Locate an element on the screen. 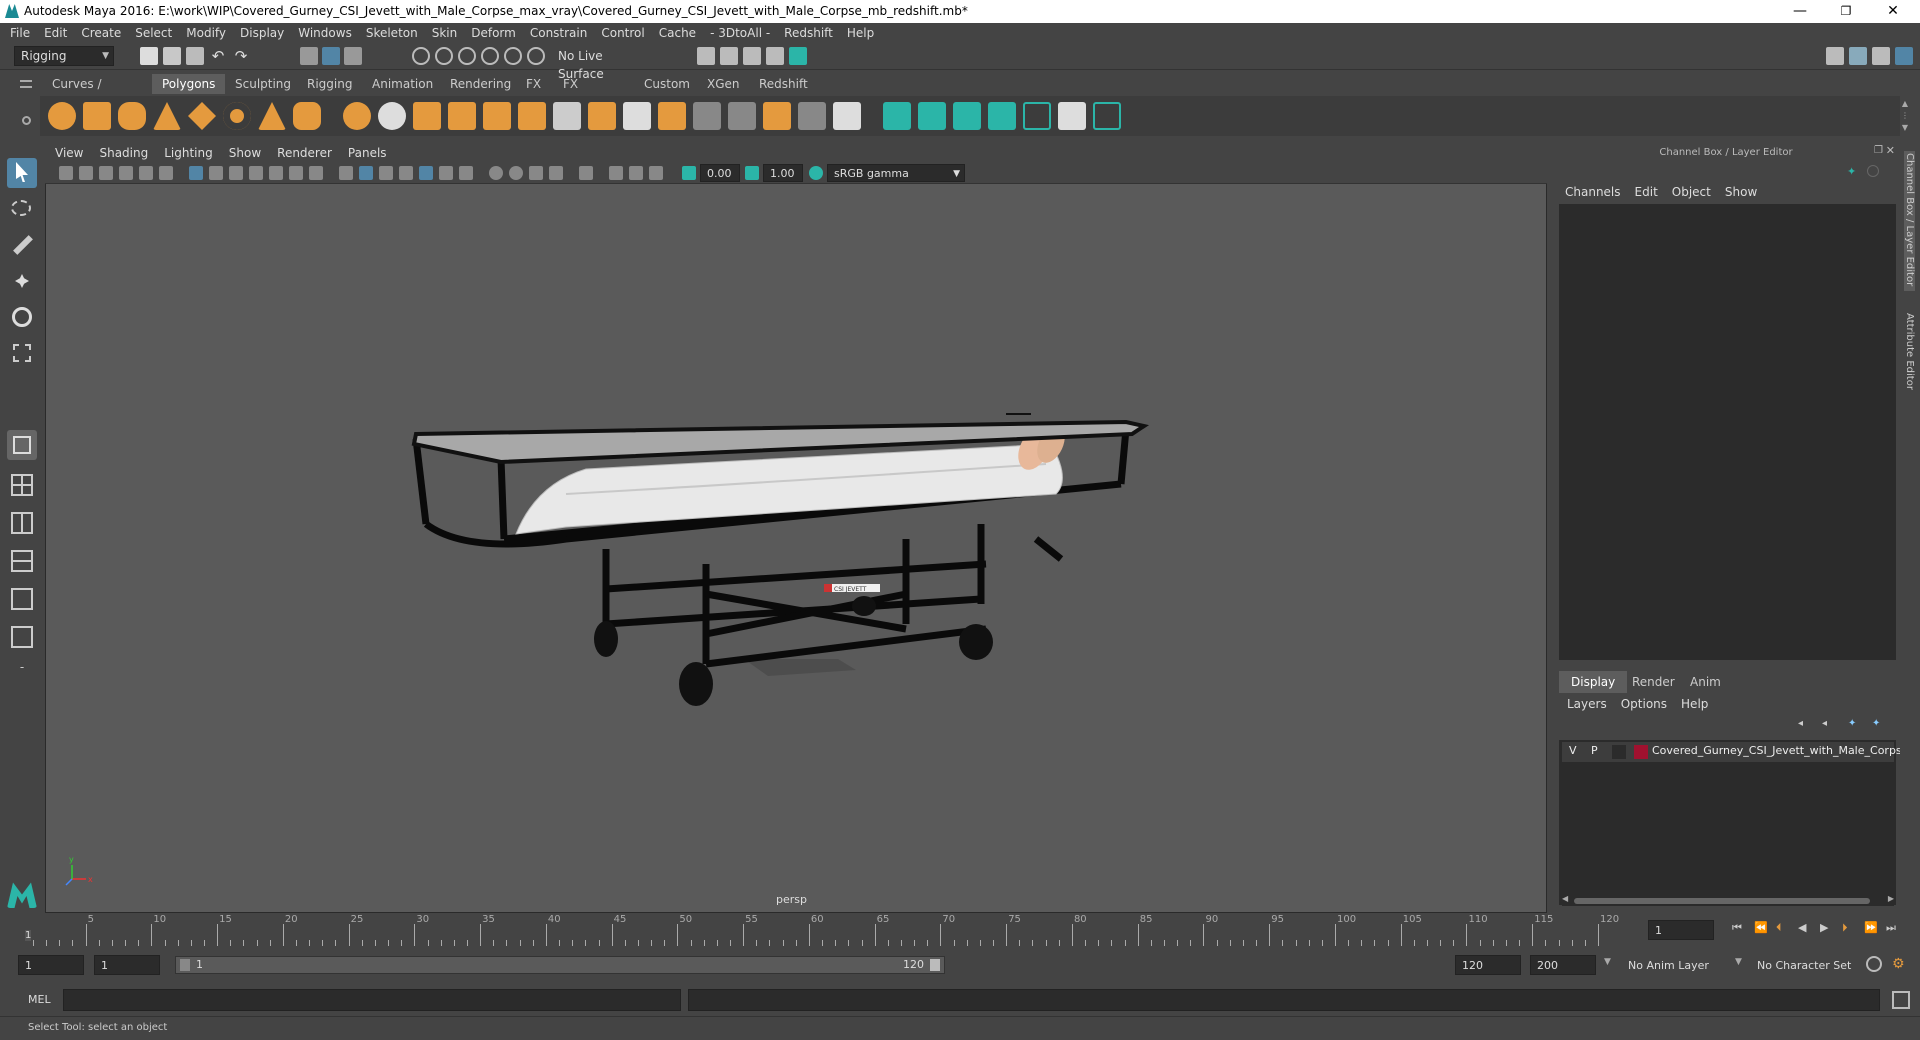 Image resolution: width=1920 pixels, height=1040 pixels. step-back-icon: ⏪ is located at coordinates (1761, 927).